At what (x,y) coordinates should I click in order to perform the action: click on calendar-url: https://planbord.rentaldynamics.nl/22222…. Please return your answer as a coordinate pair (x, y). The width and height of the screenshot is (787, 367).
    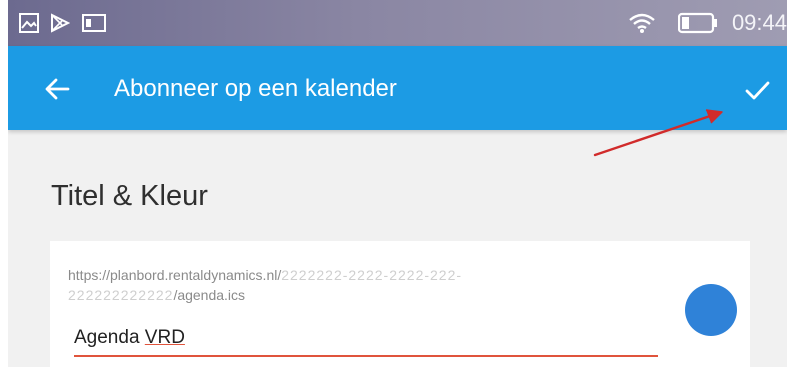
    Looking at the image, I should click on (348, 285).